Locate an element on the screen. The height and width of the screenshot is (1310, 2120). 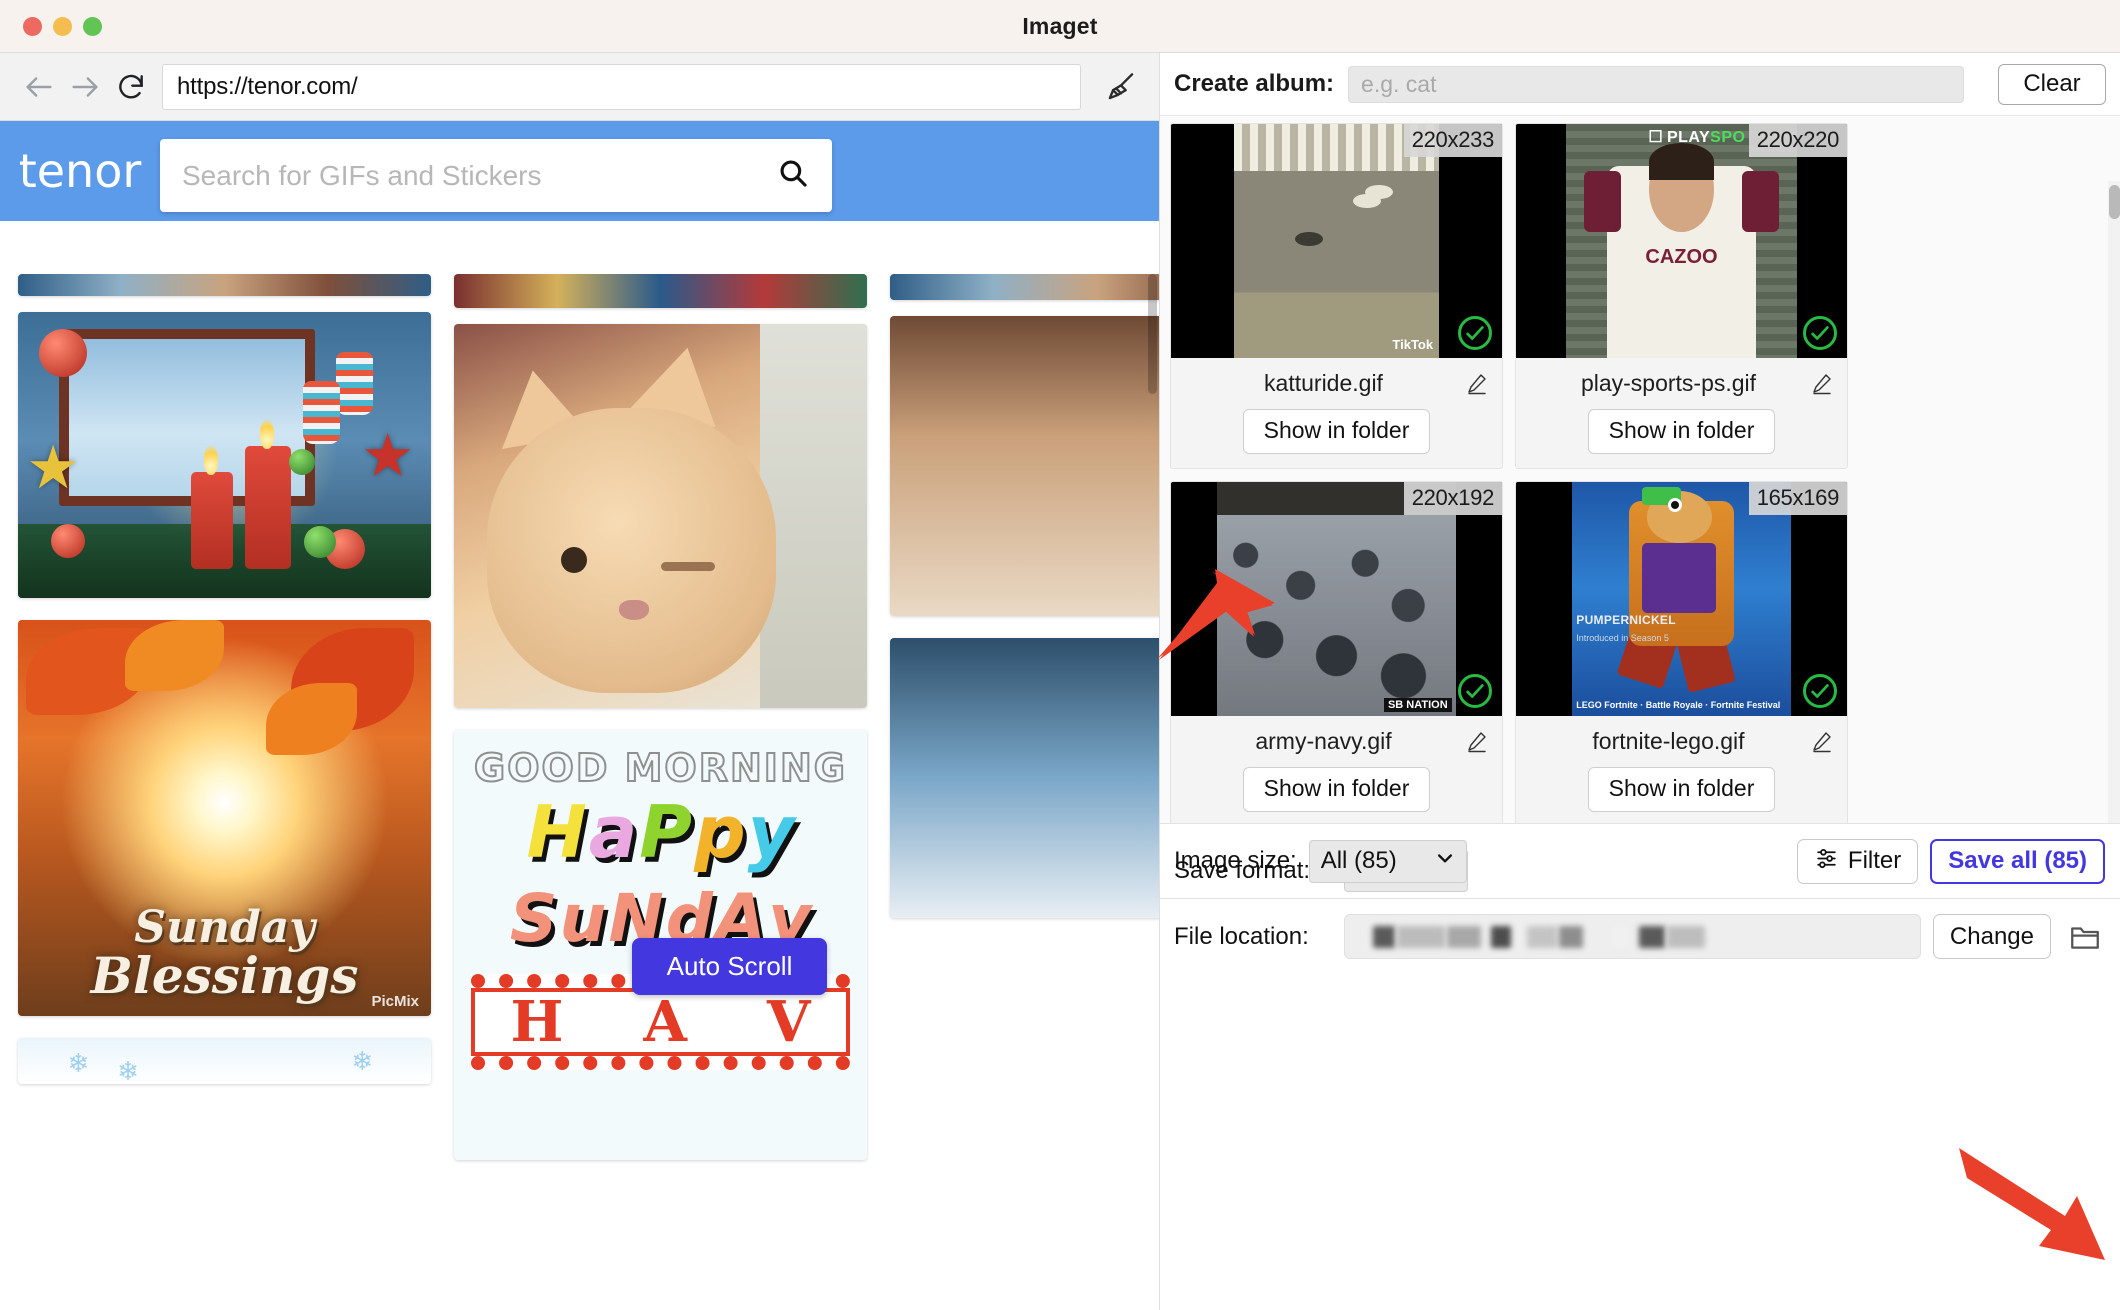
create-album-input: e.g. cat is located at coordinates (1656, 84).